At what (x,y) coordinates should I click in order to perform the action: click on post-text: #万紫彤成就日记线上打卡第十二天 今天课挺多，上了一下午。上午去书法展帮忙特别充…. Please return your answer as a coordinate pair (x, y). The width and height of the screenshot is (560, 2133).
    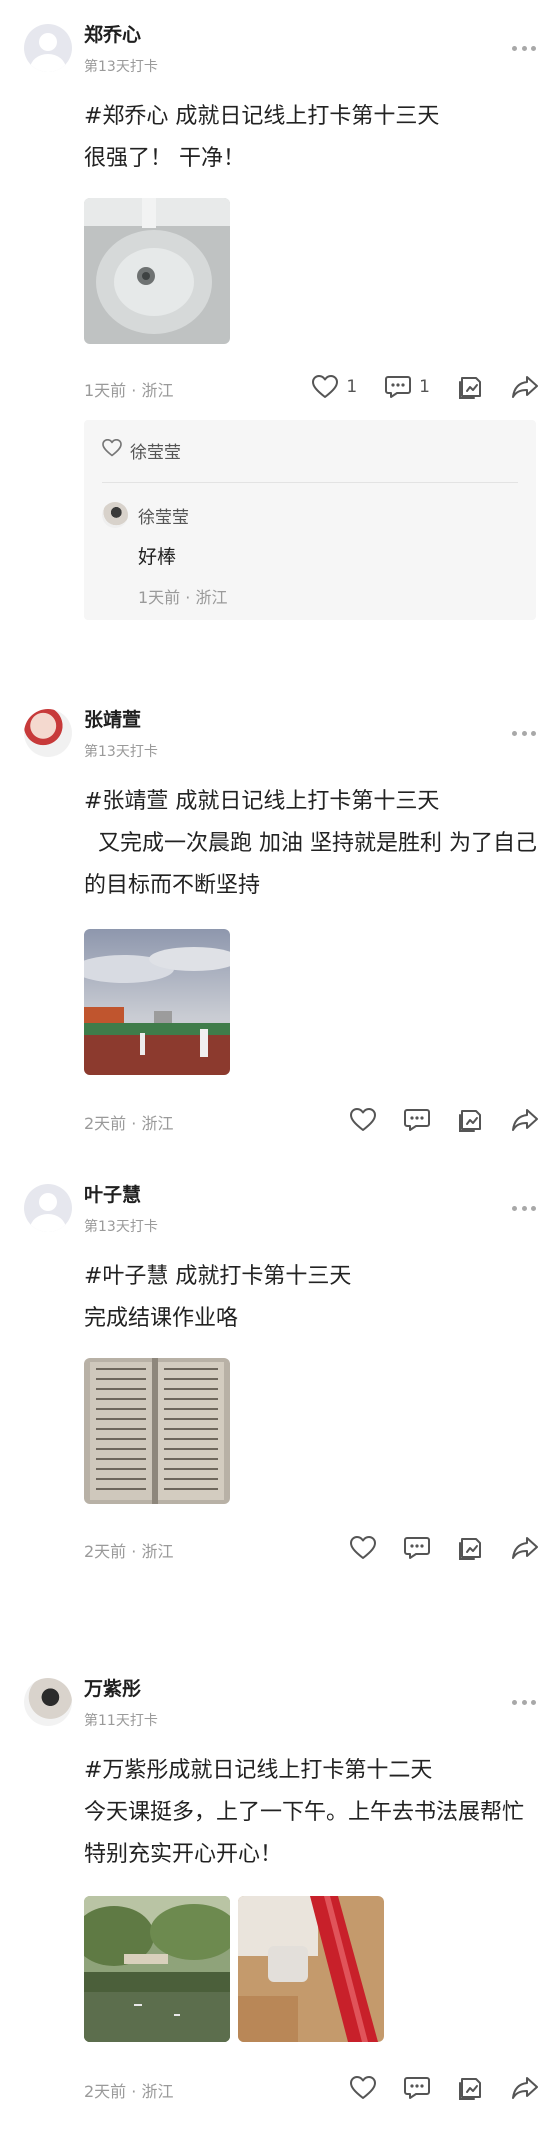
    Looking at the image, I should click on (304, 1812).